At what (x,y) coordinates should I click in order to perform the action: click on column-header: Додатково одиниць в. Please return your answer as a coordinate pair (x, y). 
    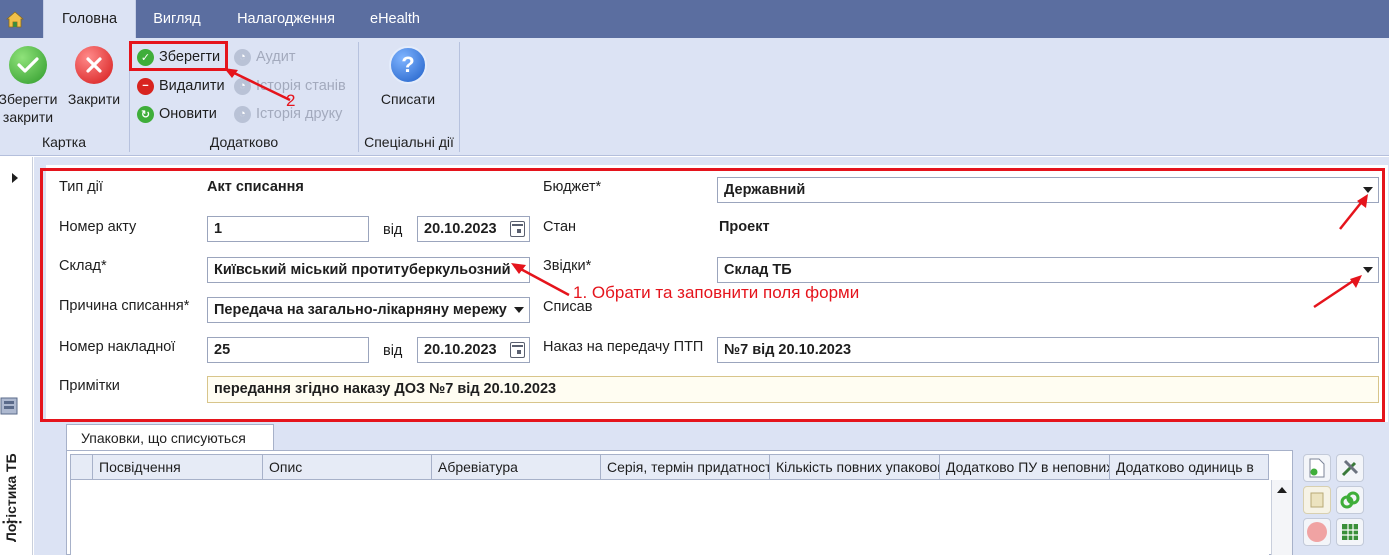
    Looking at the image, I should click on (1189, 467).